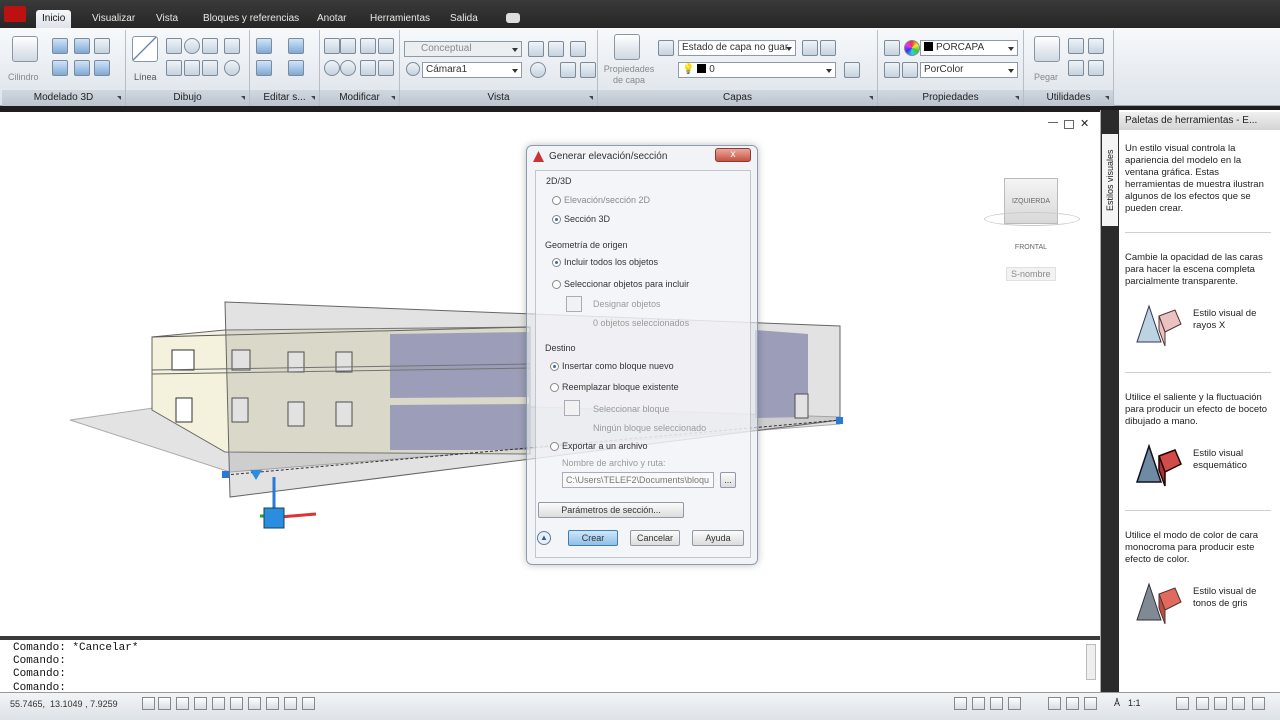  Describe the element at coordinates (612, 366) in the screenshot. I see `option-insert-new-block: Insertar como bloque nuevo` at that location.